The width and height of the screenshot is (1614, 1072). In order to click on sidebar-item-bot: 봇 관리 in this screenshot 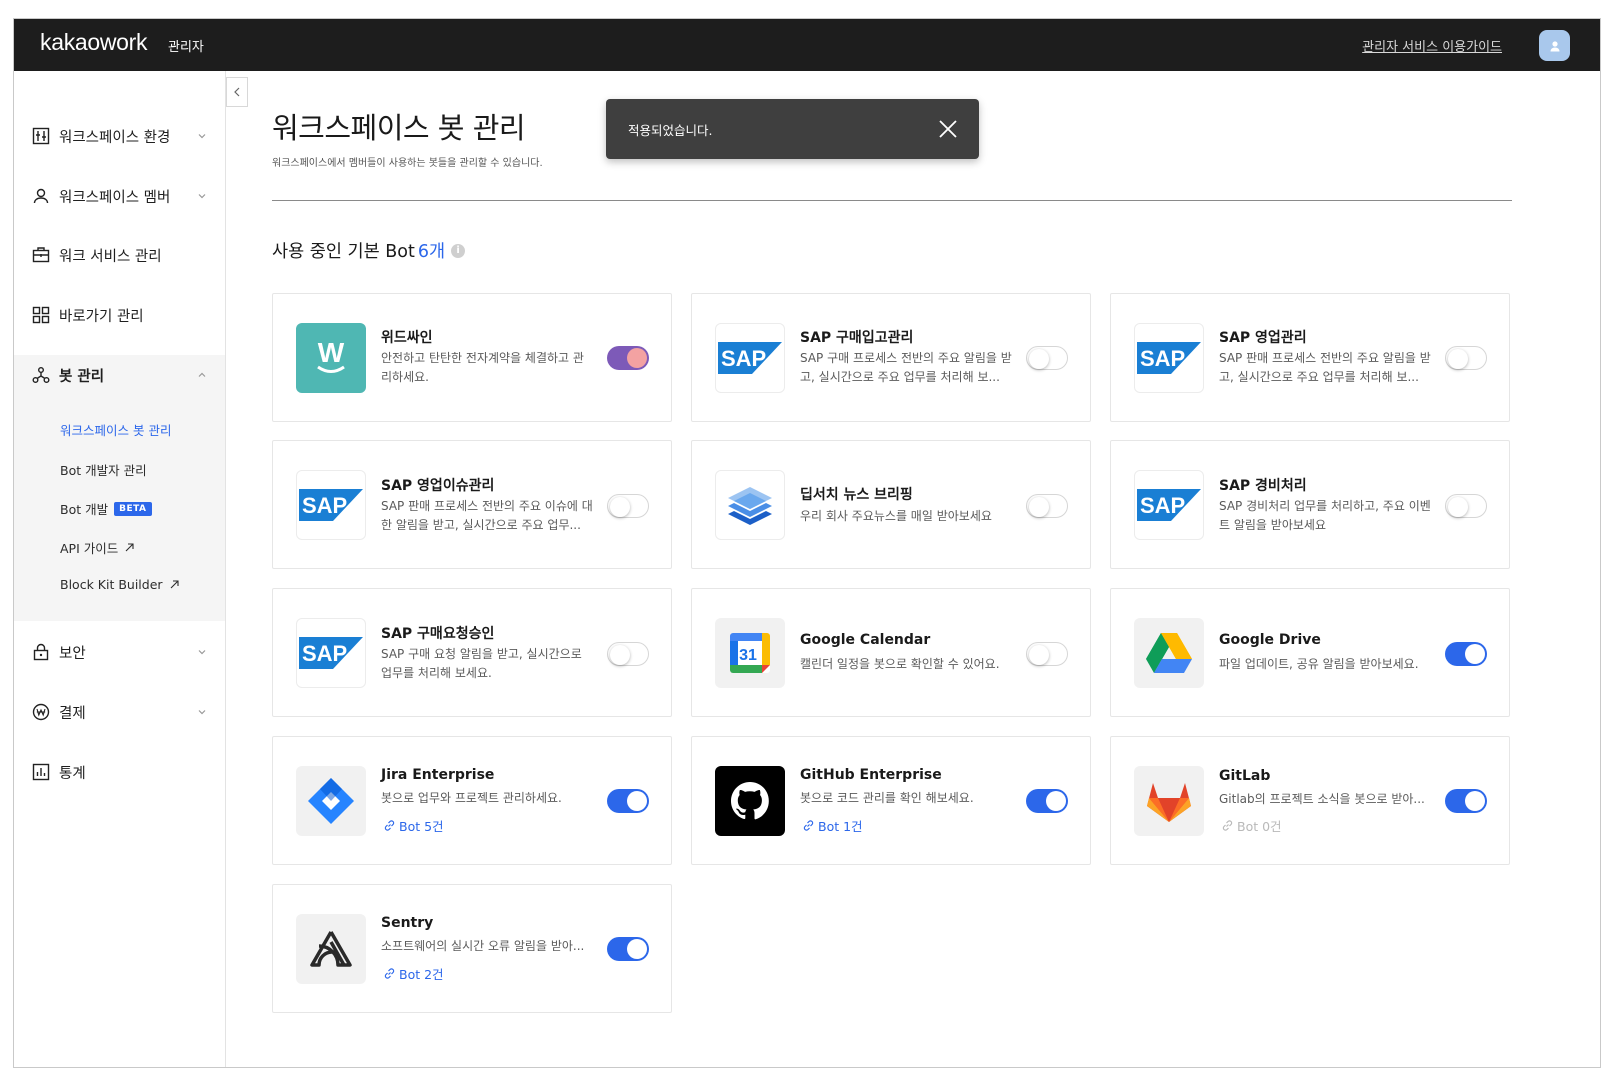, I will do `click(119, 375)`.